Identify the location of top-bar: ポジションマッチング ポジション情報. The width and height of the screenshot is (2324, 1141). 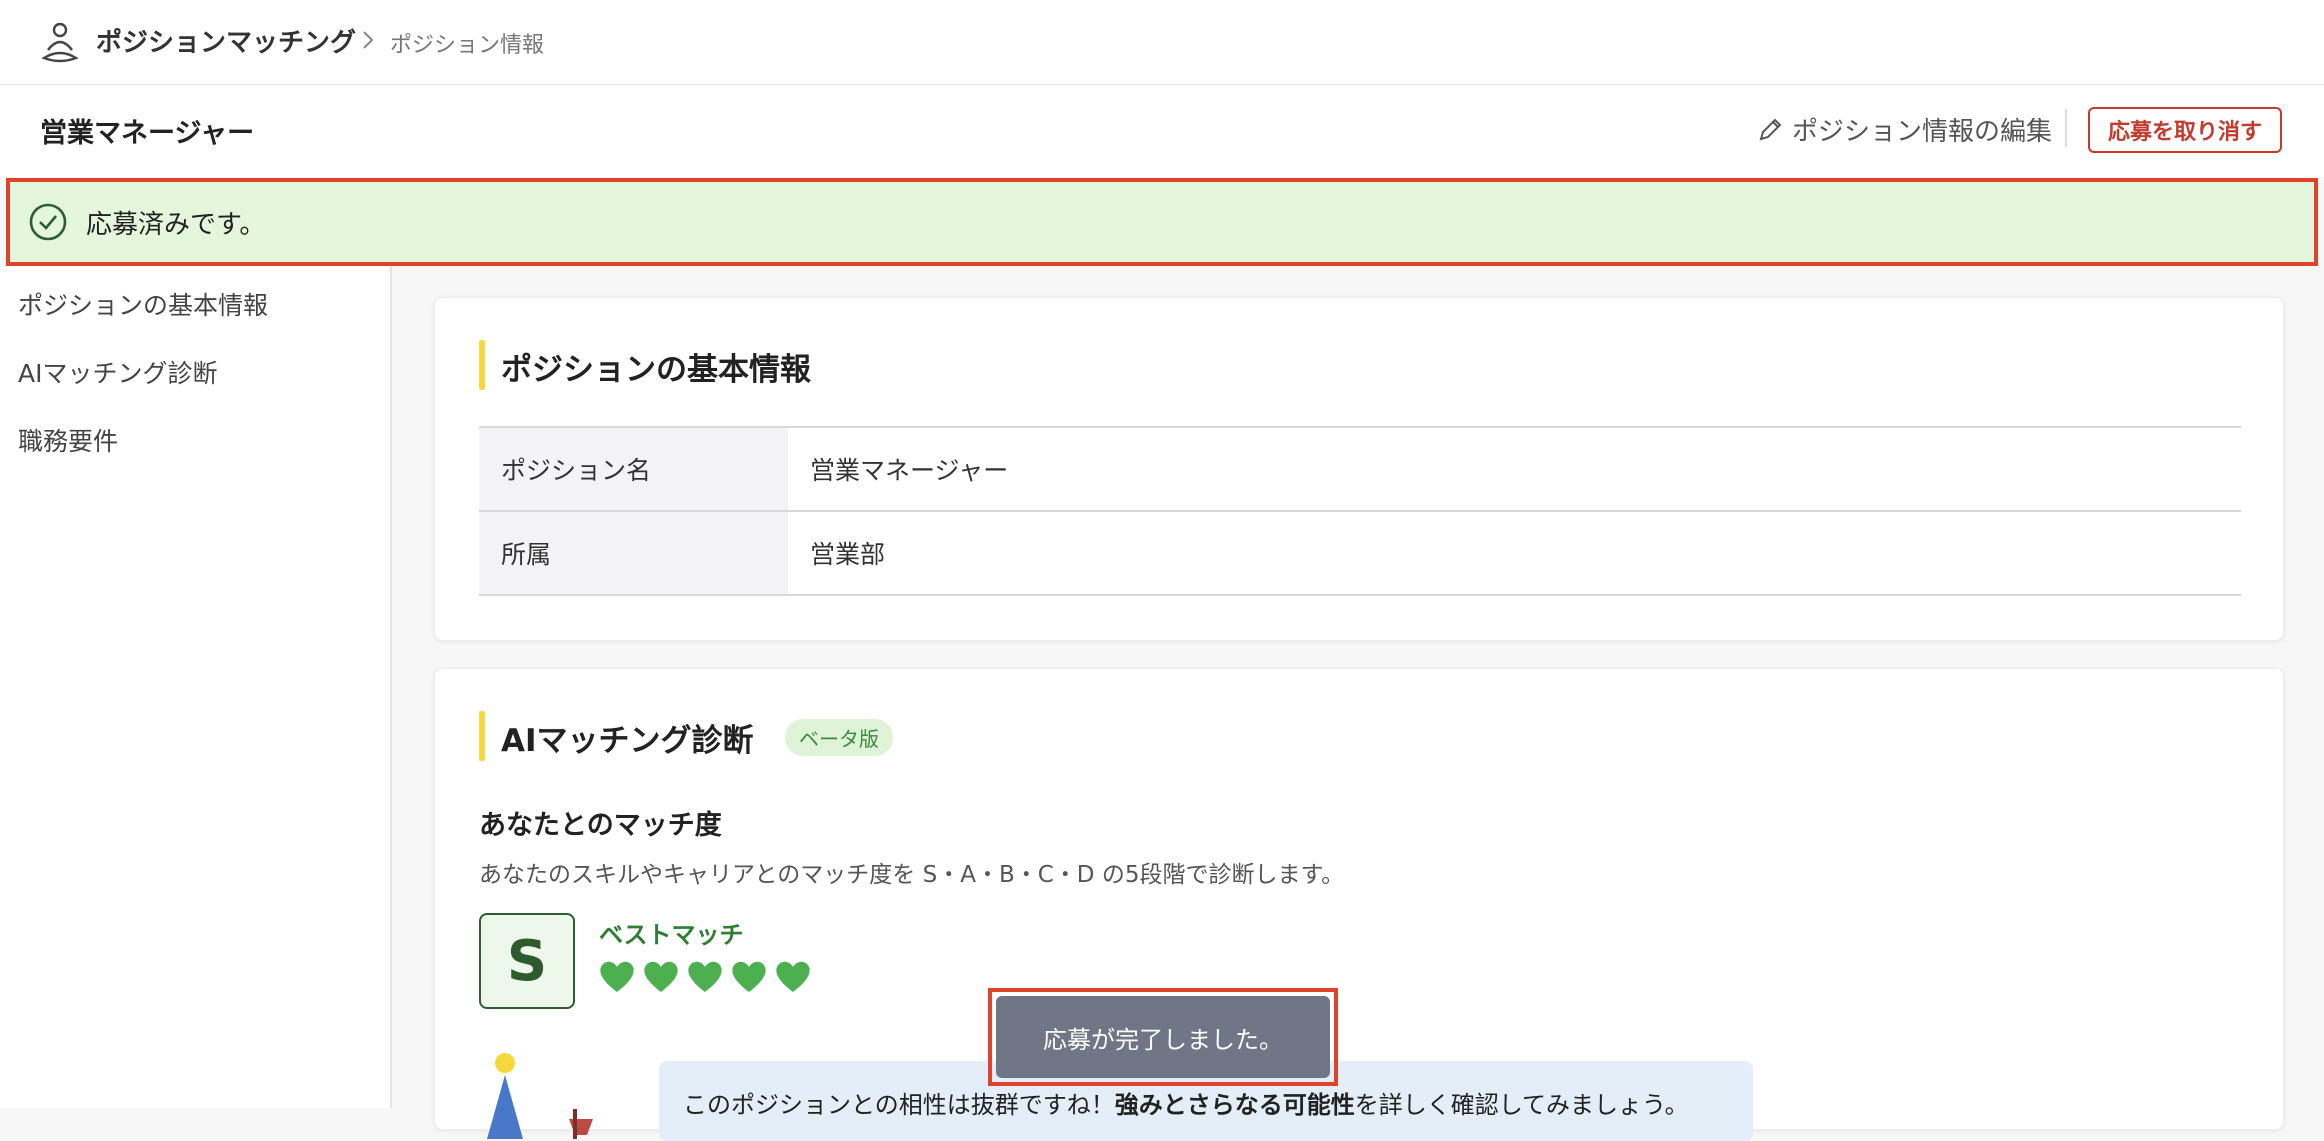
(1162, 42).